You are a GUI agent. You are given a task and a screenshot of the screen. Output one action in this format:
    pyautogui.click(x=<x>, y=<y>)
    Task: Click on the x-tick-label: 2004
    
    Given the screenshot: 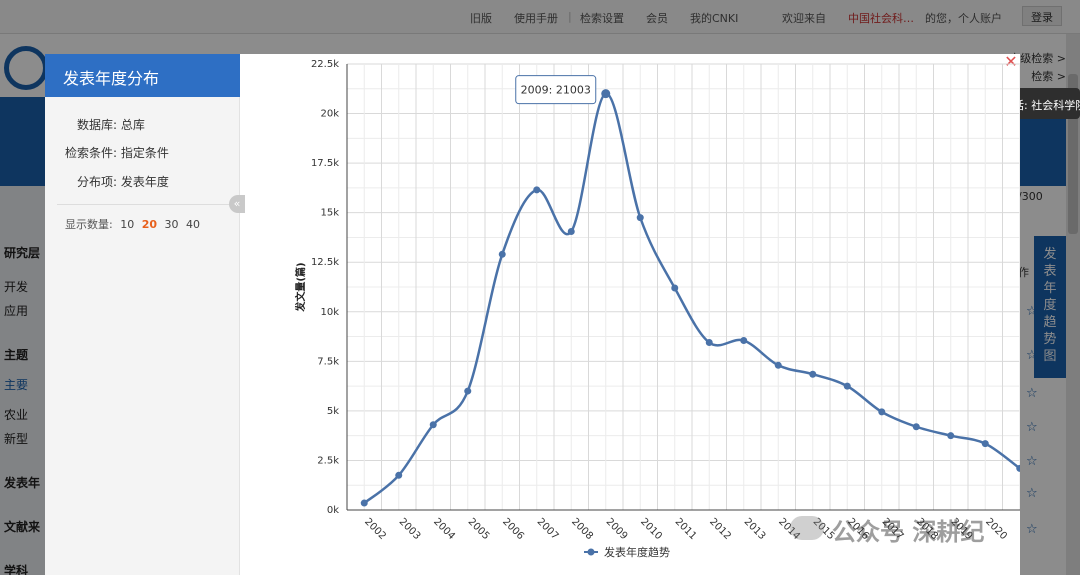 What is the action you would take?
    pyautogui.click(x=444, y=529)
    